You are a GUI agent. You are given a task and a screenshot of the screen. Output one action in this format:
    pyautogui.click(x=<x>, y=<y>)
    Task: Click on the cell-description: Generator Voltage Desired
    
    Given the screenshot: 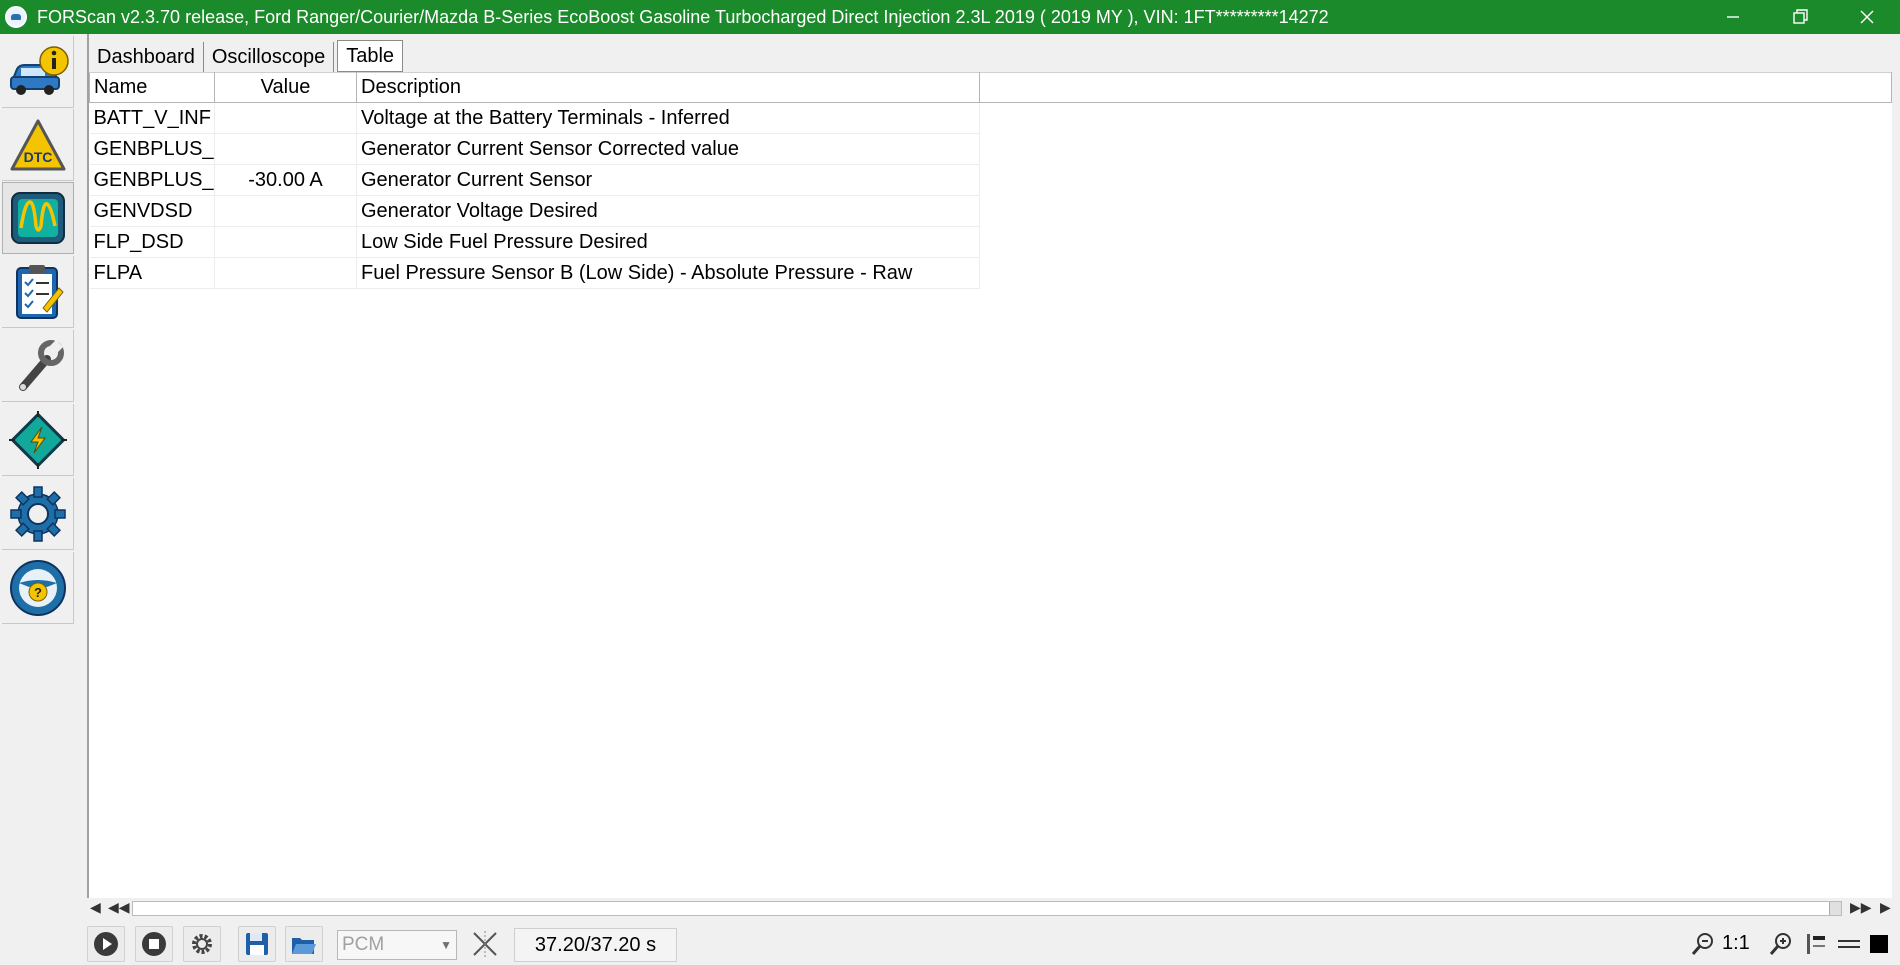 What is the action you would take?
    pyautogui.click(x=668, y=211)
    